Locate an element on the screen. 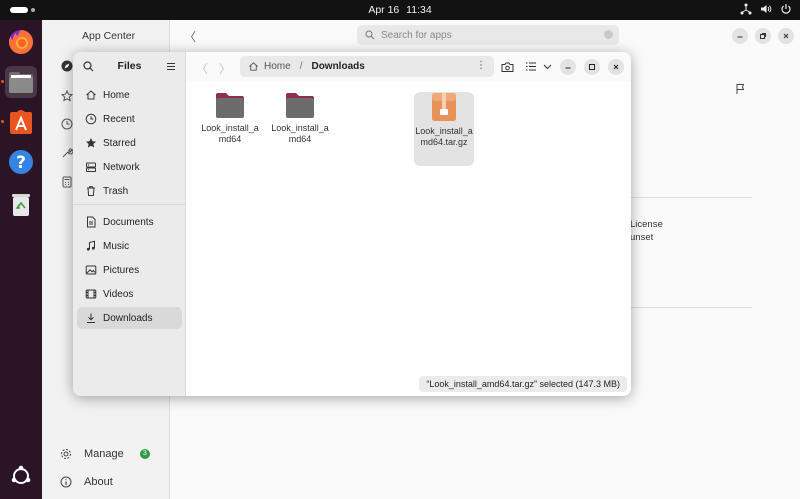 Image resolution: width=800 pixels, height=499 pixels. firefox-icon is located at coordinates (21, 42).